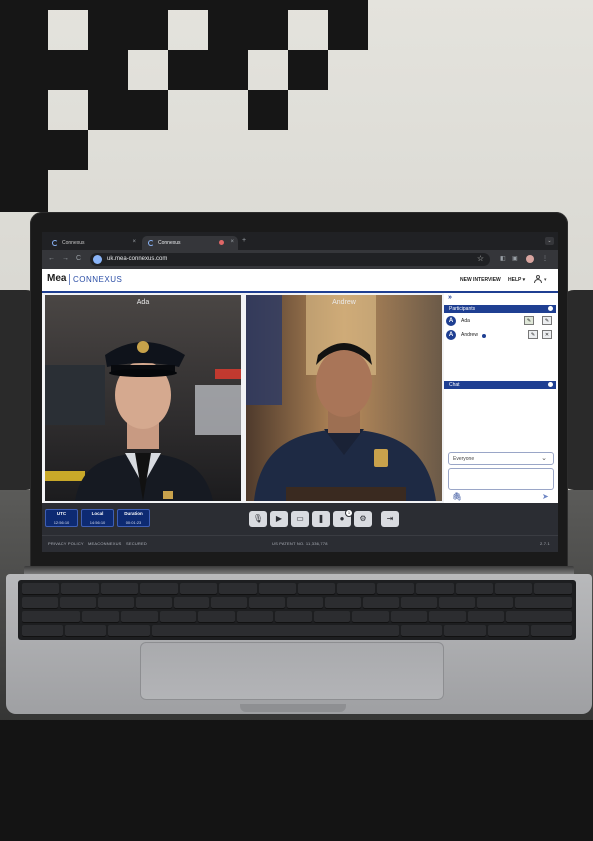 The width and height of the screenshot is (593, 841). I want to click on edit-icon: ✎, so click(529, 320).